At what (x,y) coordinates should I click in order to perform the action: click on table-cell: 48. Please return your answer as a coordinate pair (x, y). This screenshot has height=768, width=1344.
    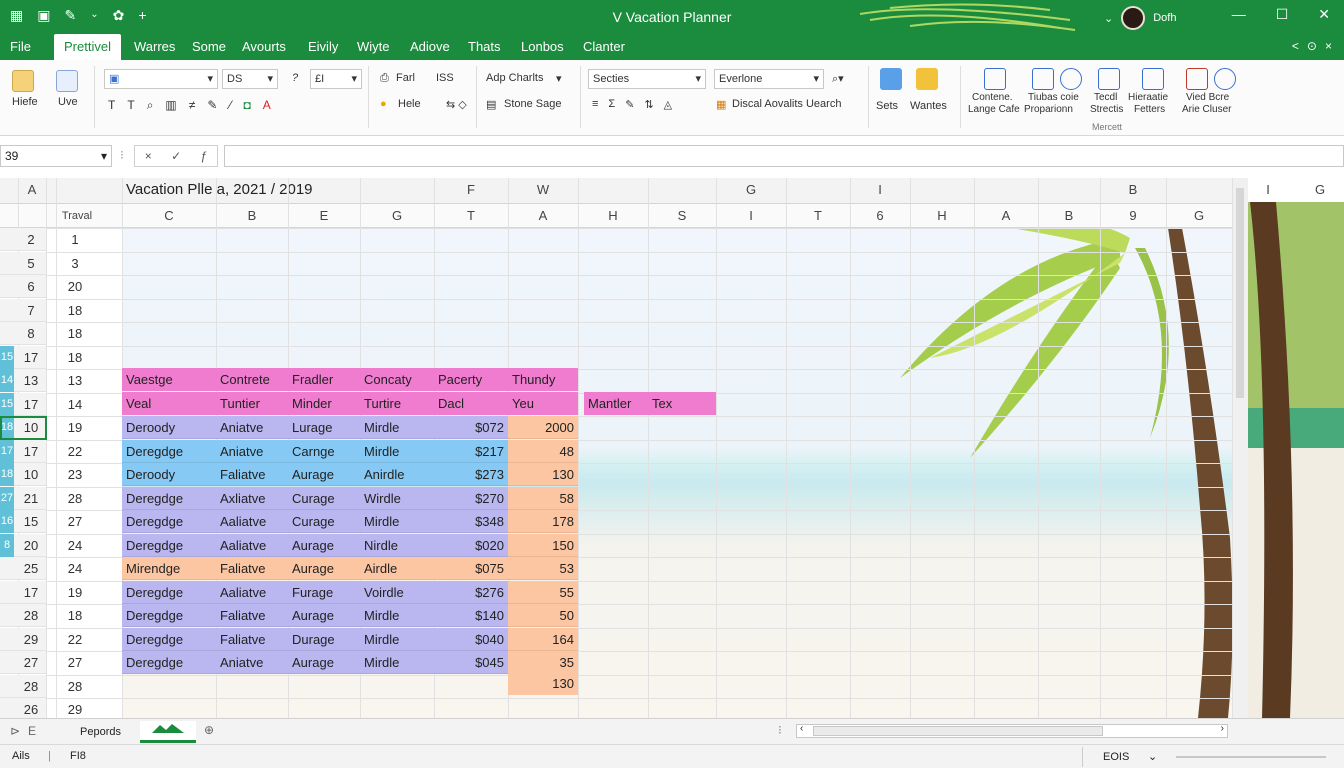
    Looking at the image, I should click on (543, 451).